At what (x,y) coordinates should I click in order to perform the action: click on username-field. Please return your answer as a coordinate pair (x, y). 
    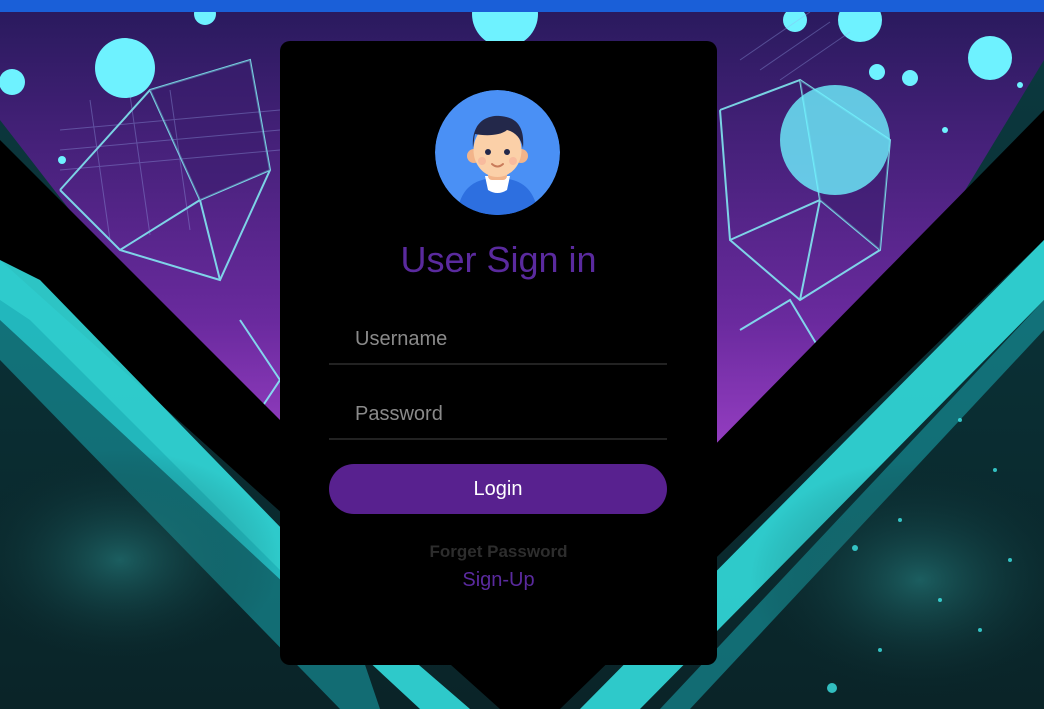
    Looking at the image, I should click on (498, 340).